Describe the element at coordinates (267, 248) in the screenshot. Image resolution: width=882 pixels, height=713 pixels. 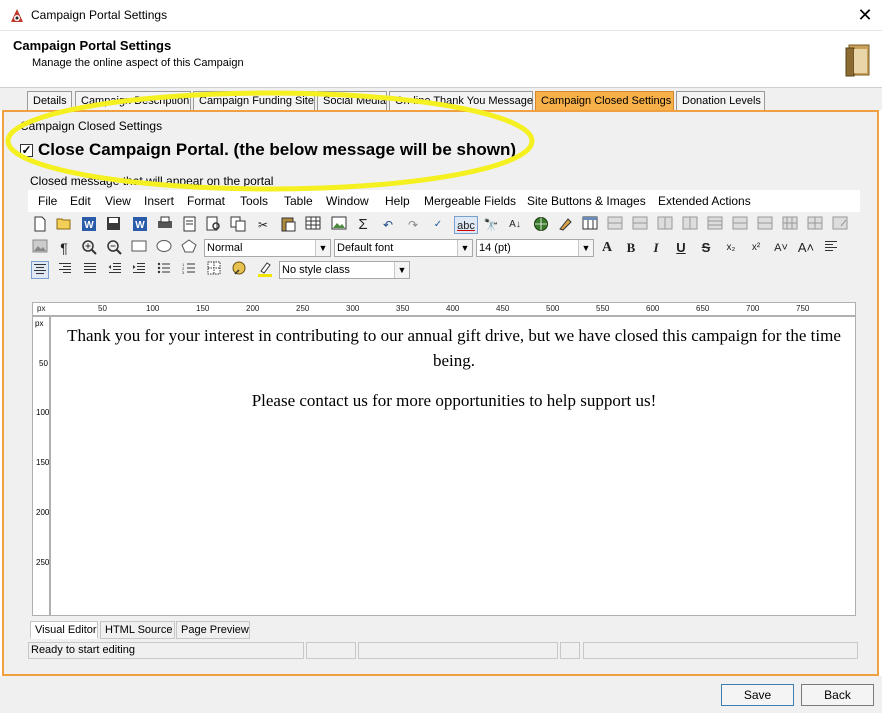
I see `paragraph-style-select: Normal ▼` at that location.